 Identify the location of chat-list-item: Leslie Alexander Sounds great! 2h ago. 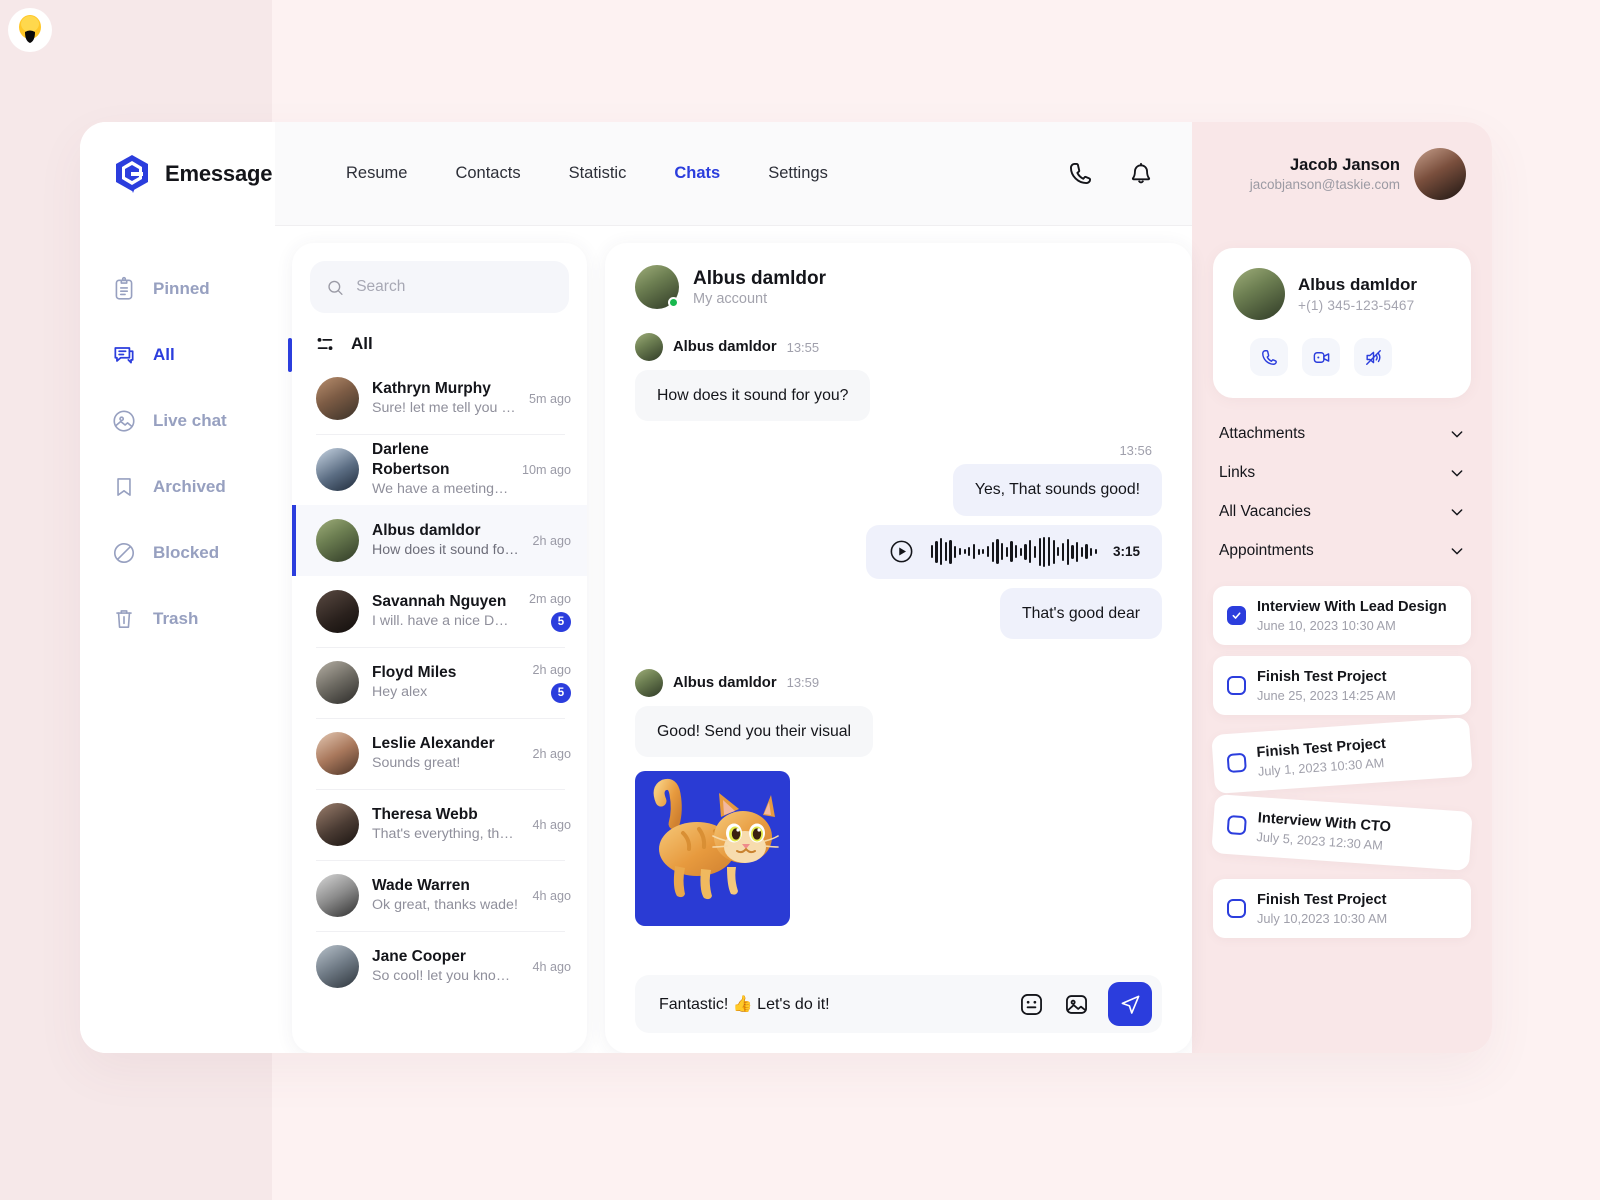
(439, 753).